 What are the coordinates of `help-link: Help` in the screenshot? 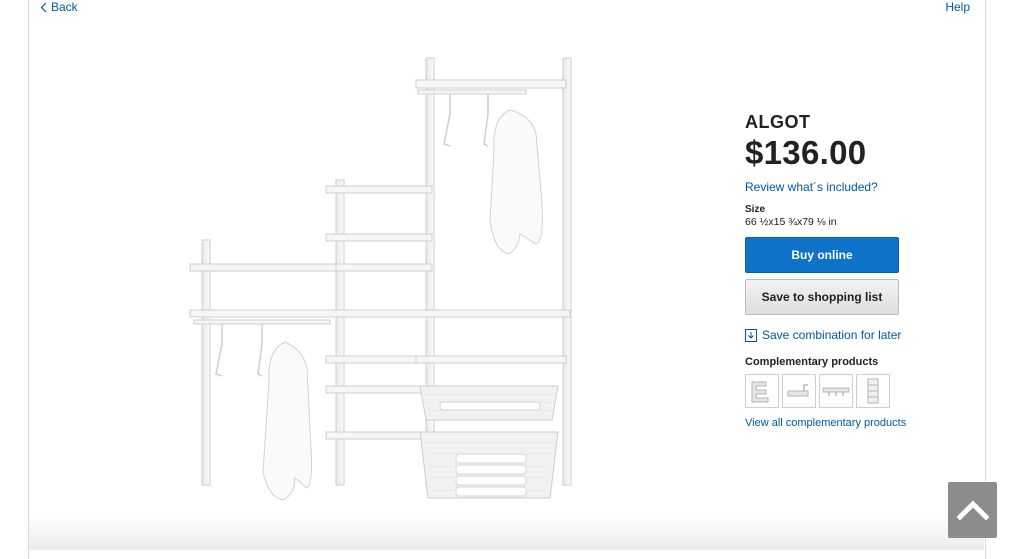 It's located at (957, 7).